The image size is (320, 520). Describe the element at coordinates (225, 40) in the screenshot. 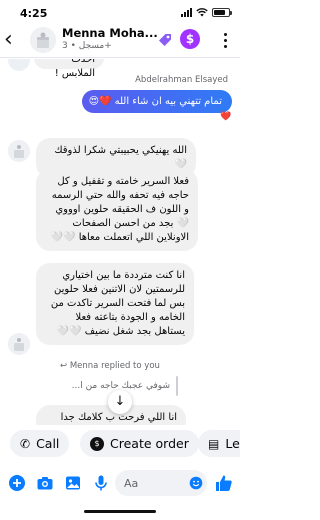

I see `more-options-icon` at that location.